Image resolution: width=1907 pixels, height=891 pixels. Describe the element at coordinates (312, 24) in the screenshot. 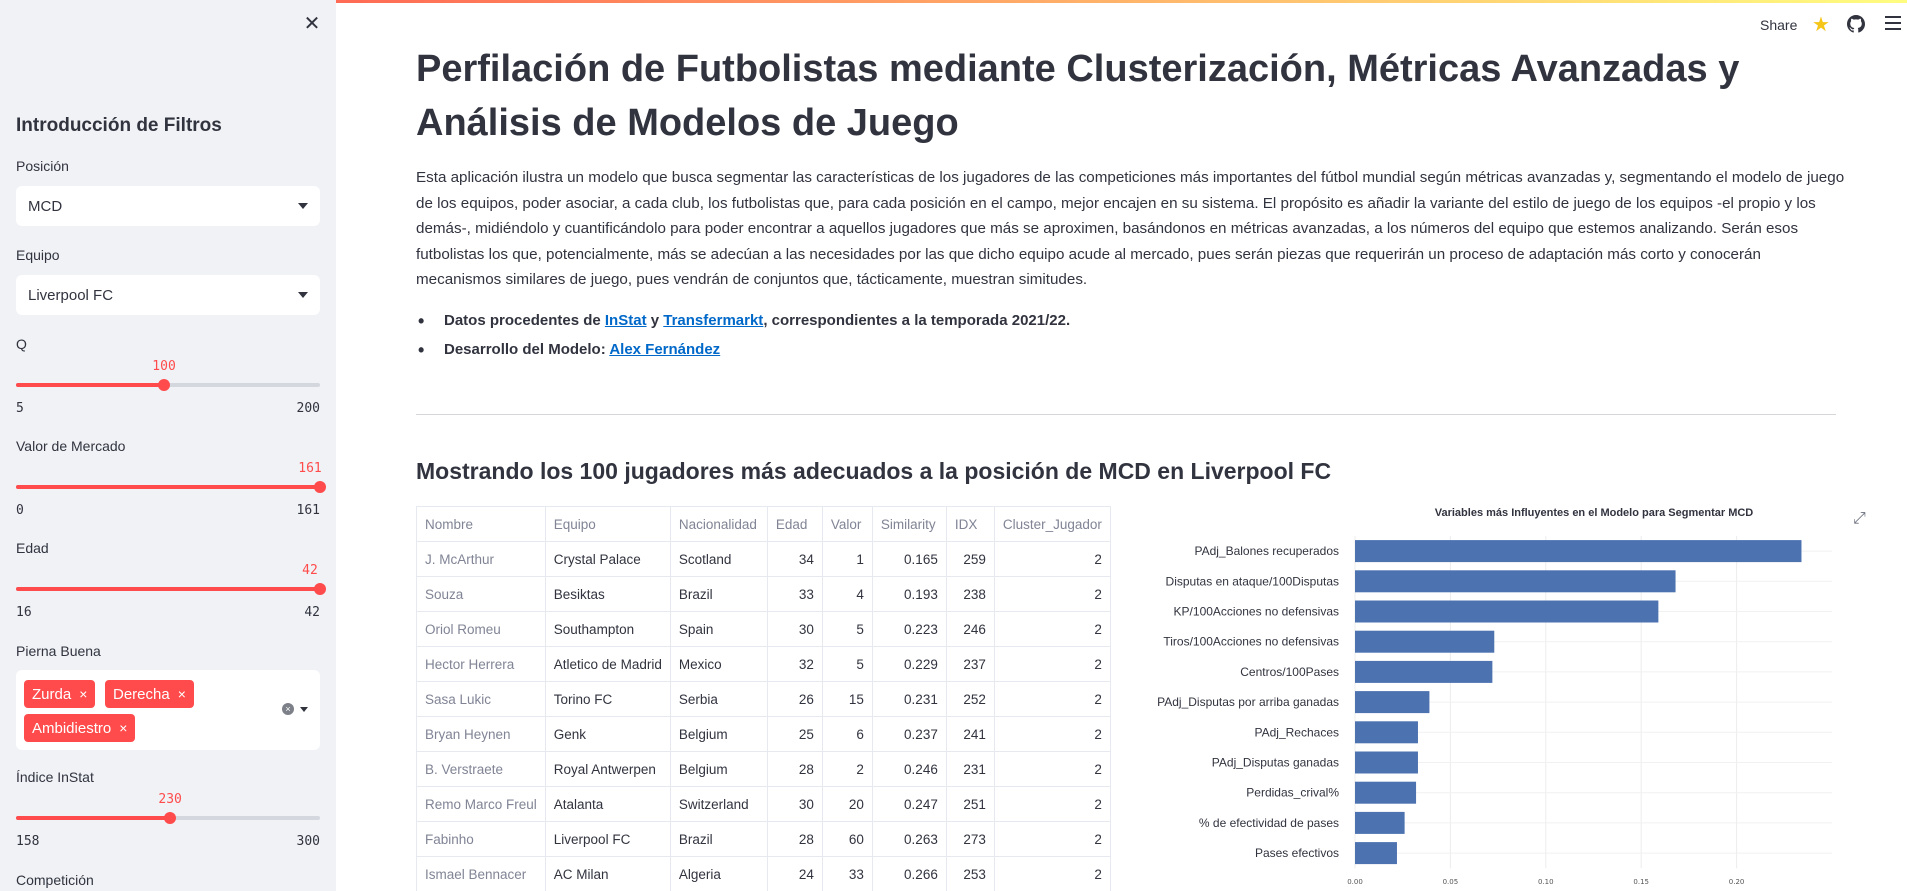

I see `close-sidebar-icon: ✕` at that location.